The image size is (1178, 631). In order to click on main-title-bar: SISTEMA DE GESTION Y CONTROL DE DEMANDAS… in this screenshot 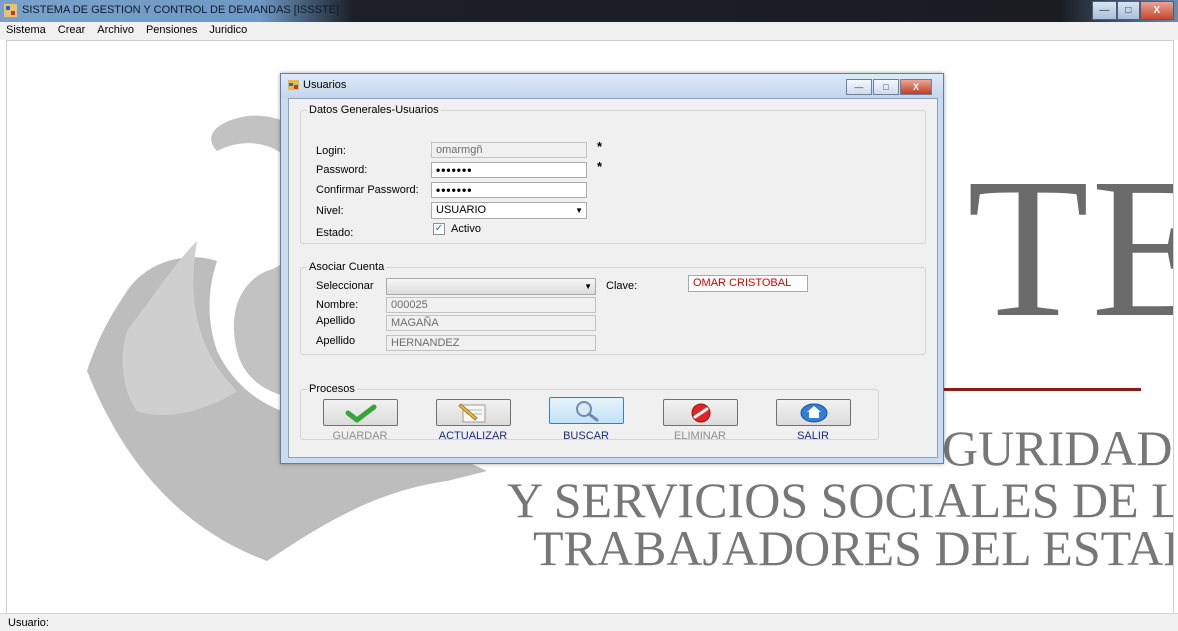, I will do `click(589, 11)`.